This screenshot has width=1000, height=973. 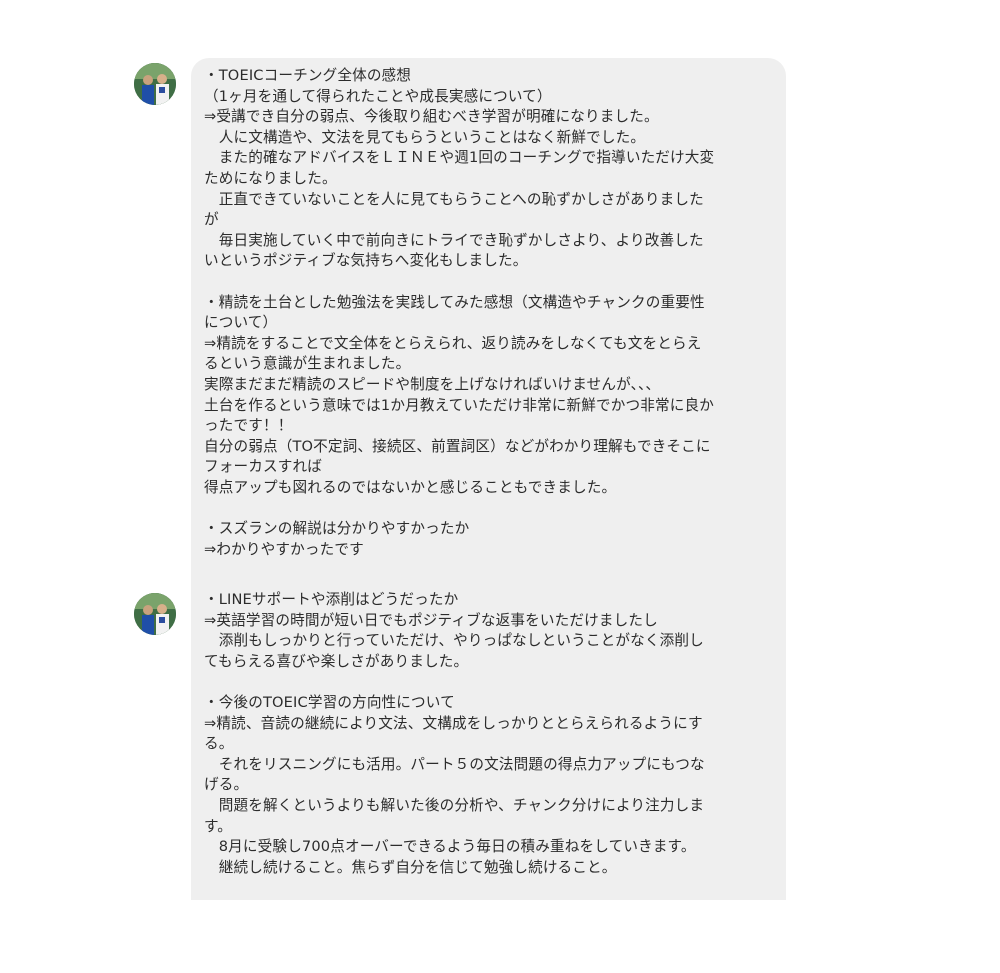 What do you see at coordinates (431, 117) in the screenshot?
I see `message-line: ⇒受講でき自分の弱点、今後取り組むべき学習が明確になりました。` at bounding box center [431, 117].